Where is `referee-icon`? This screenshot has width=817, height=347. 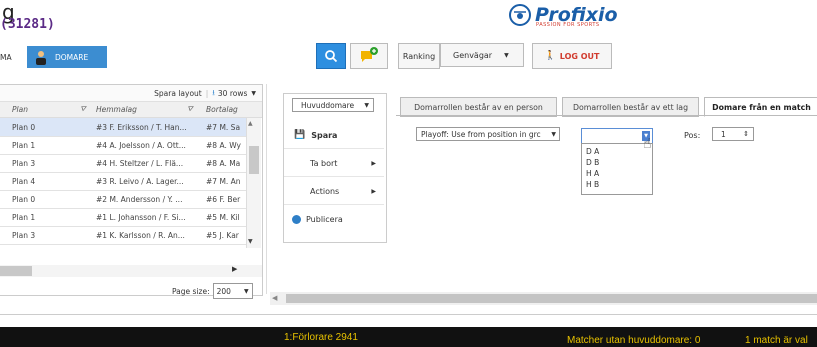 referee-icon is located at coordinates (41, 58).